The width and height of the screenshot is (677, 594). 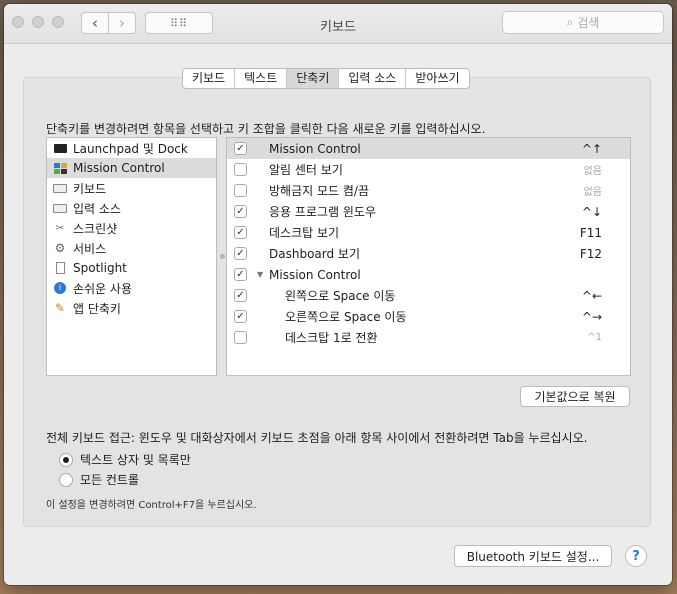 I want to click on shortcut-label: 알림 센터 보기, so click(x=306, y=170).